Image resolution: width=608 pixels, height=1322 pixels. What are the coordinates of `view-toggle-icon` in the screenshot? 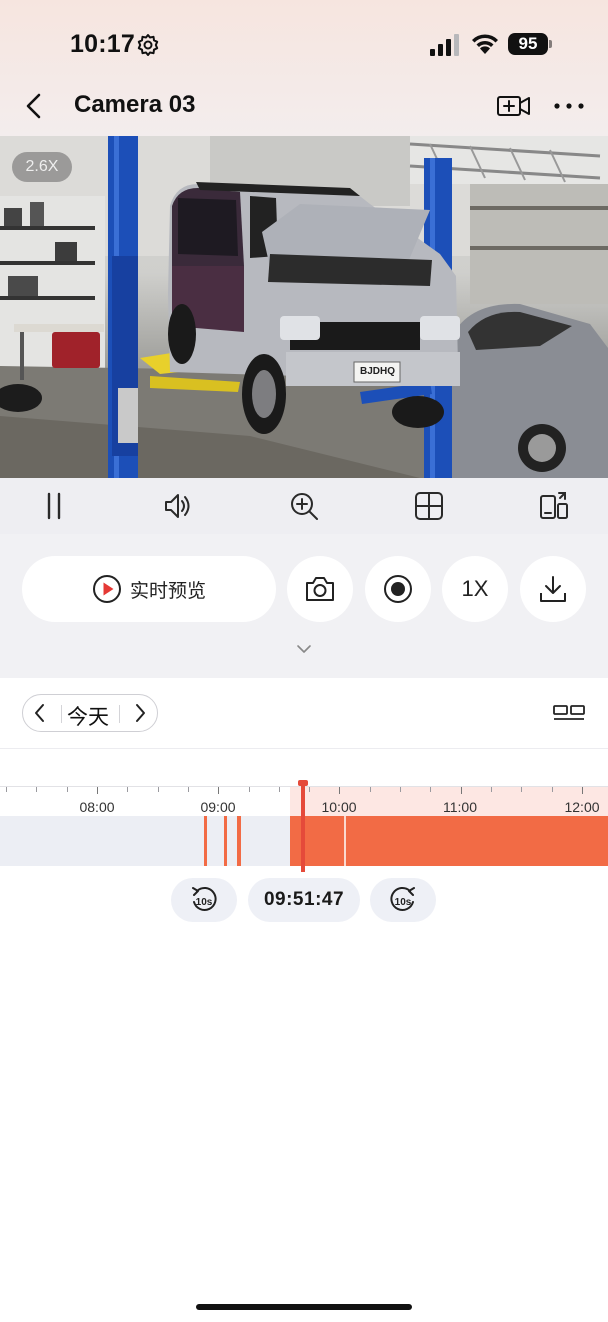 It's located at (569, 712).